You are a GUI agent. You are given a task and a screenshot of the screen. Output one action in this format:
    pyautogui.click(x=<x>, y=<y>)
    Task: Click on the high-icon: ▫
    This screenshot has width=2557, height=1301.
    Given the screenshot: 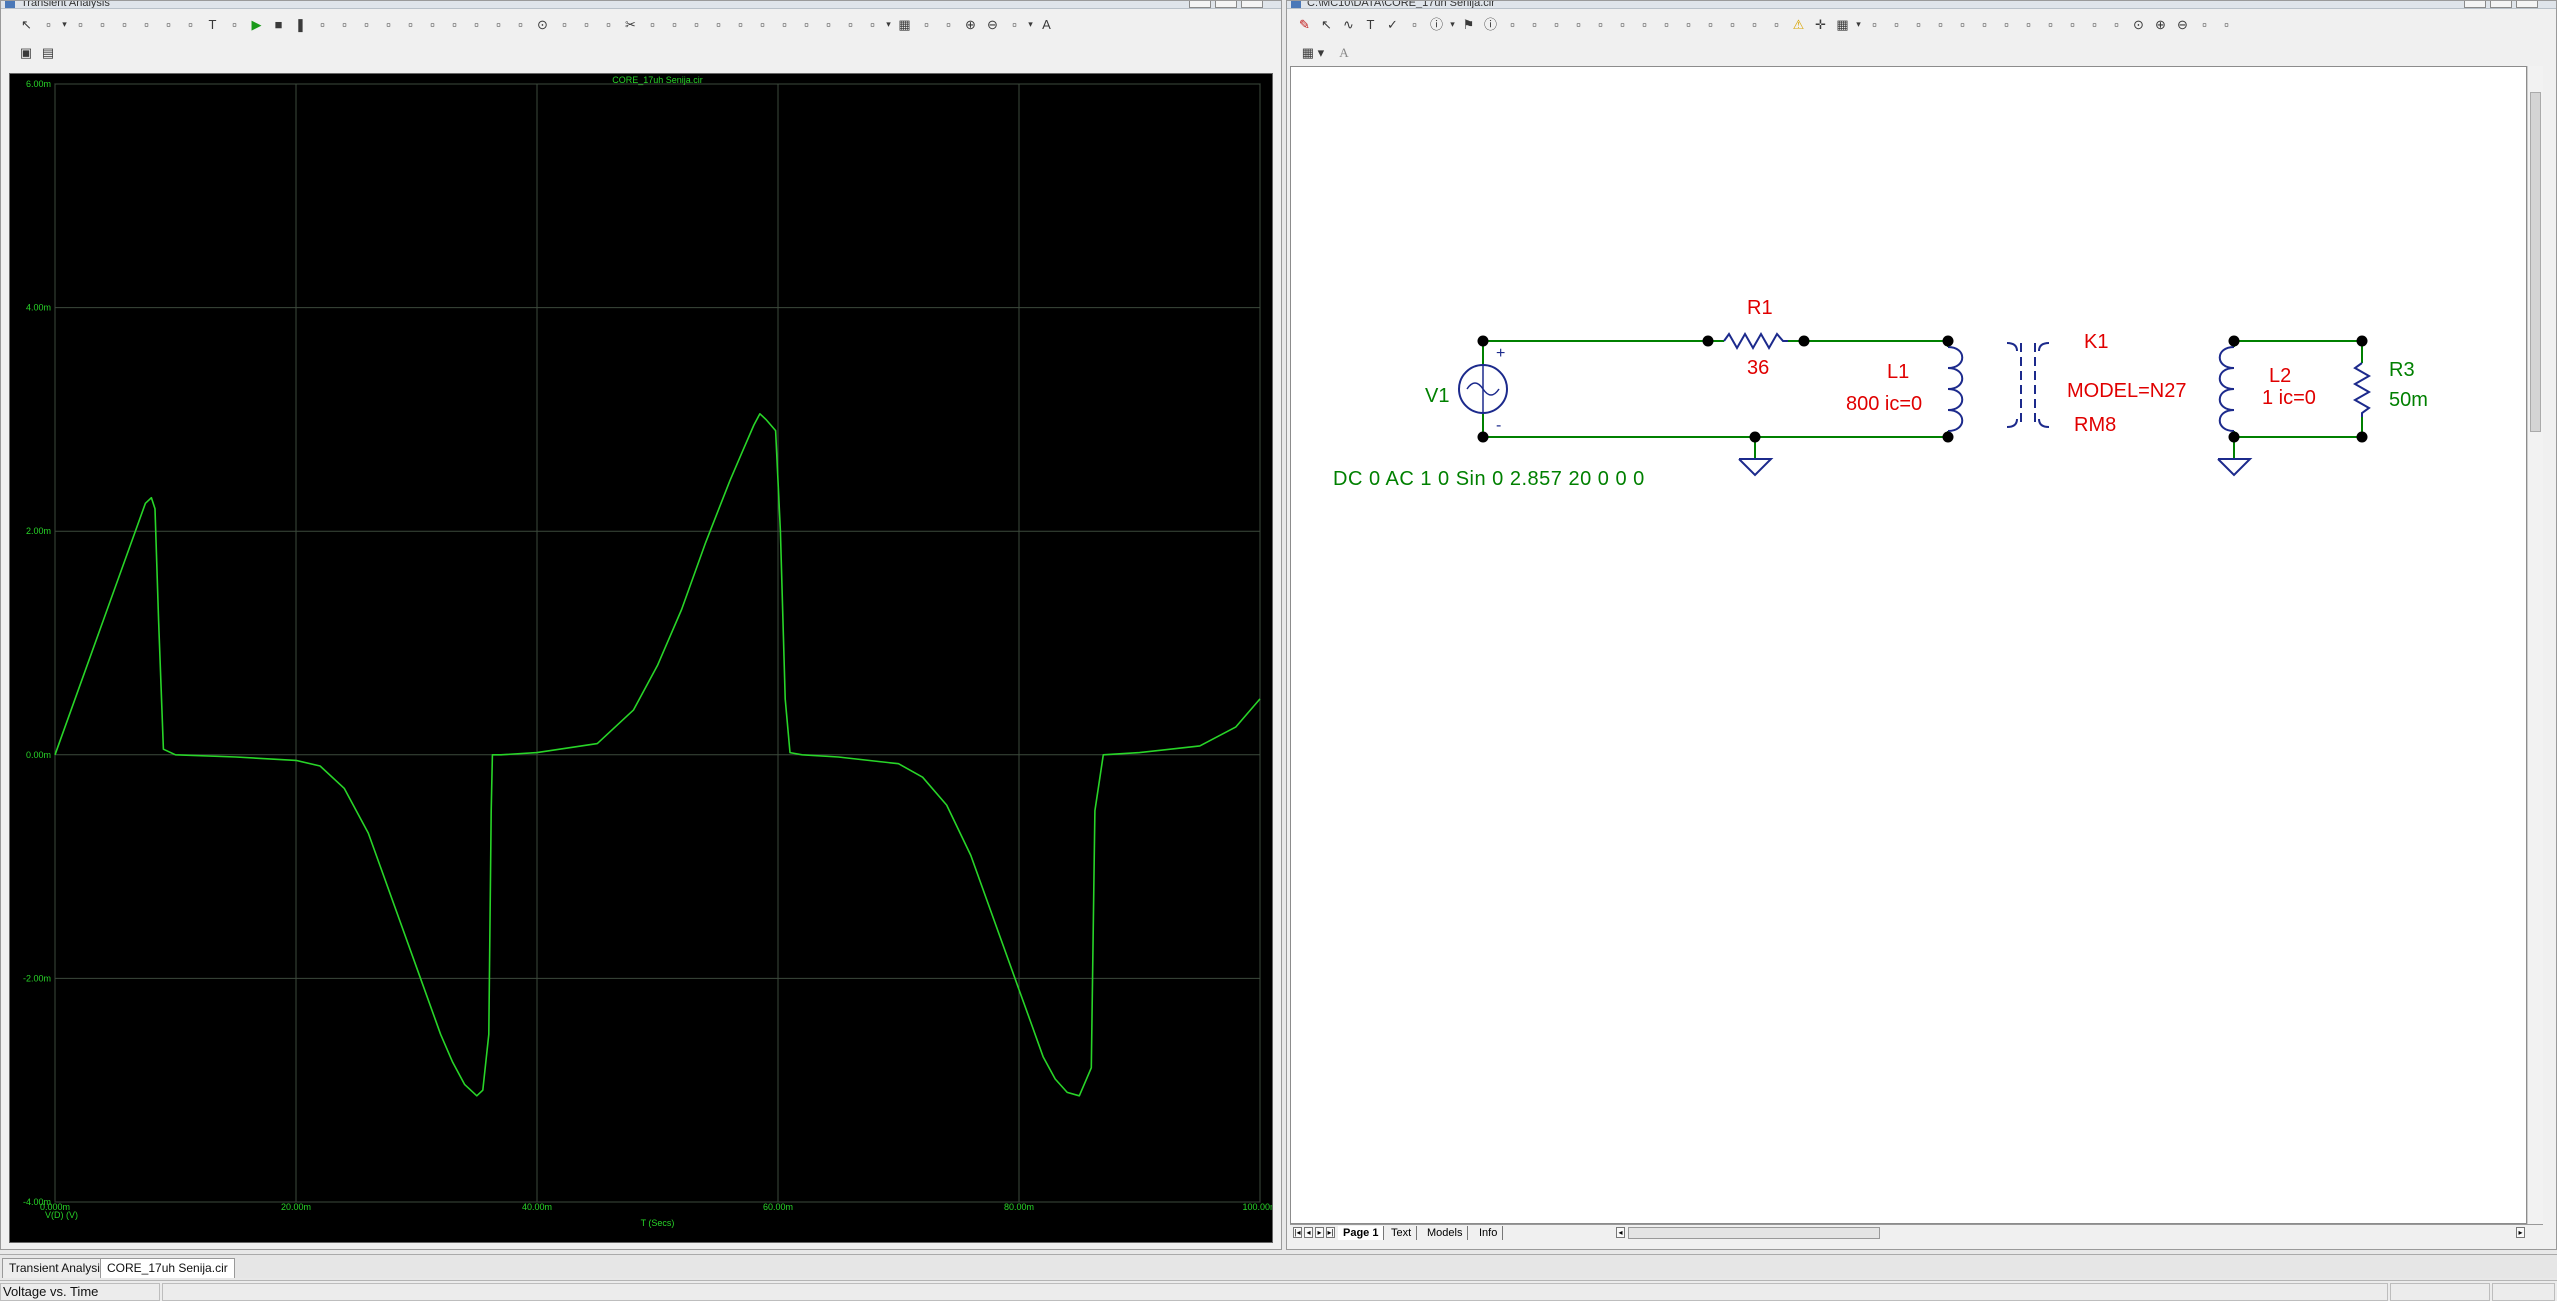 What is the action you would take?
    pyautogui.click(x=762, y=24)
    